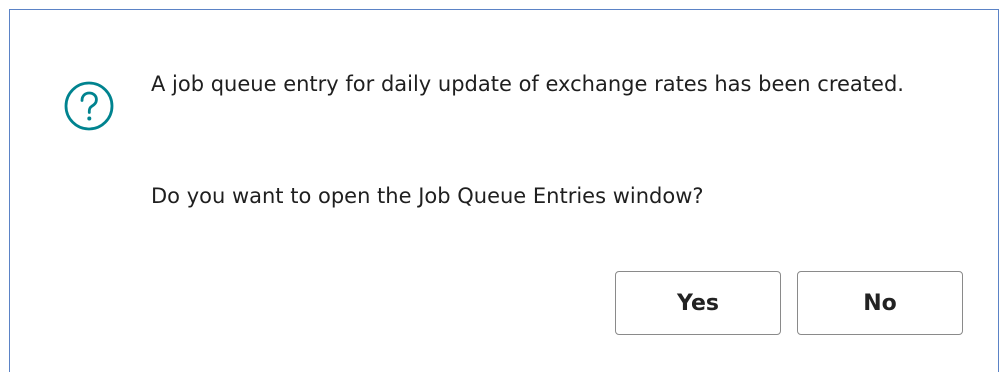  Describe the element at coordinates (89, 106) in the screenshot. I see `question-circle-icon` at that location.